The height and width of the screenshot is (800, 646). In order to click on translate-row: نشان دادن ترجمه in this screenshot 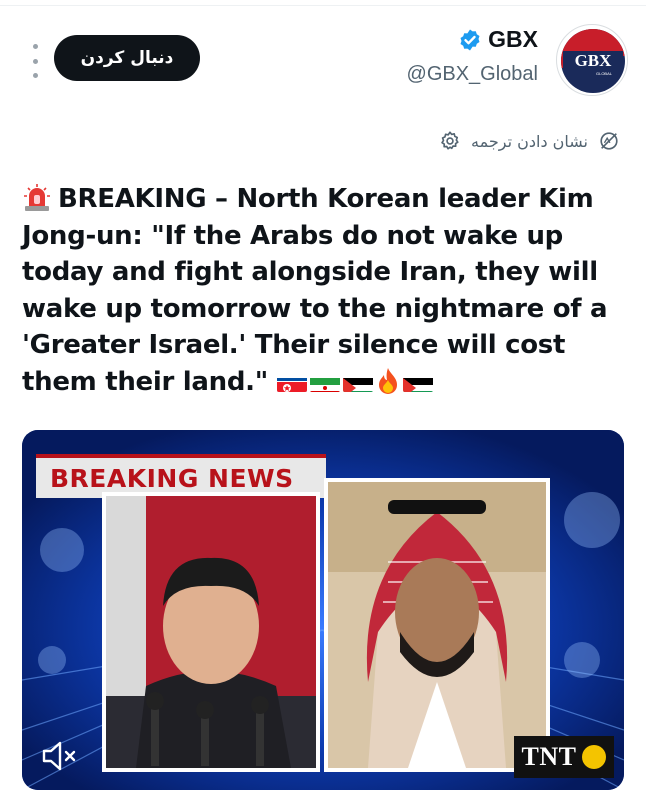, I will do `click(526, 141)`.